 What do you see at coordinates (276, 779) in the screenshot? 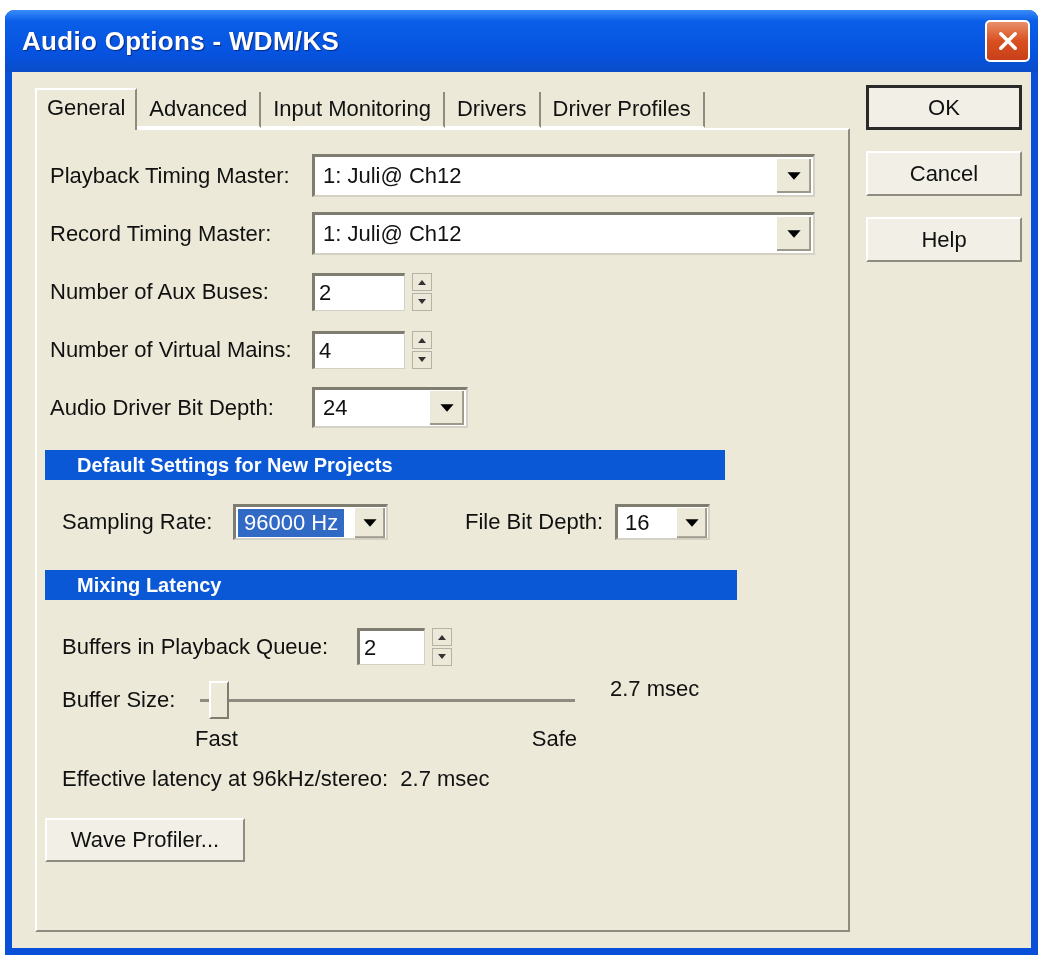
I see `latency-text: Effective latency at 96kHz/stereo: 2.7 msec` at bounding box center [276, 779].